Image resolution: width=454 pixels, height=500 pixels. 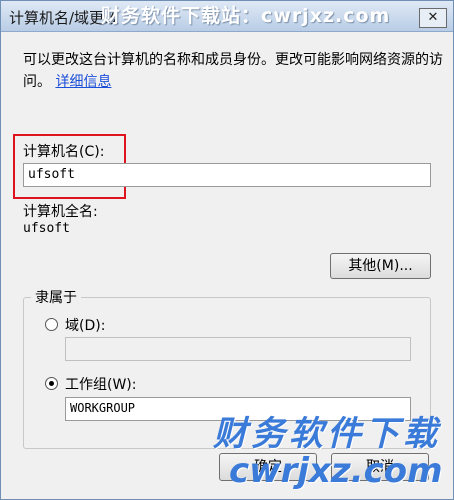 What do you see at coordinates (327, 434) in the screenshot?
I see `watermark-big: 财务软件下载` at bounding box center [327, 434].